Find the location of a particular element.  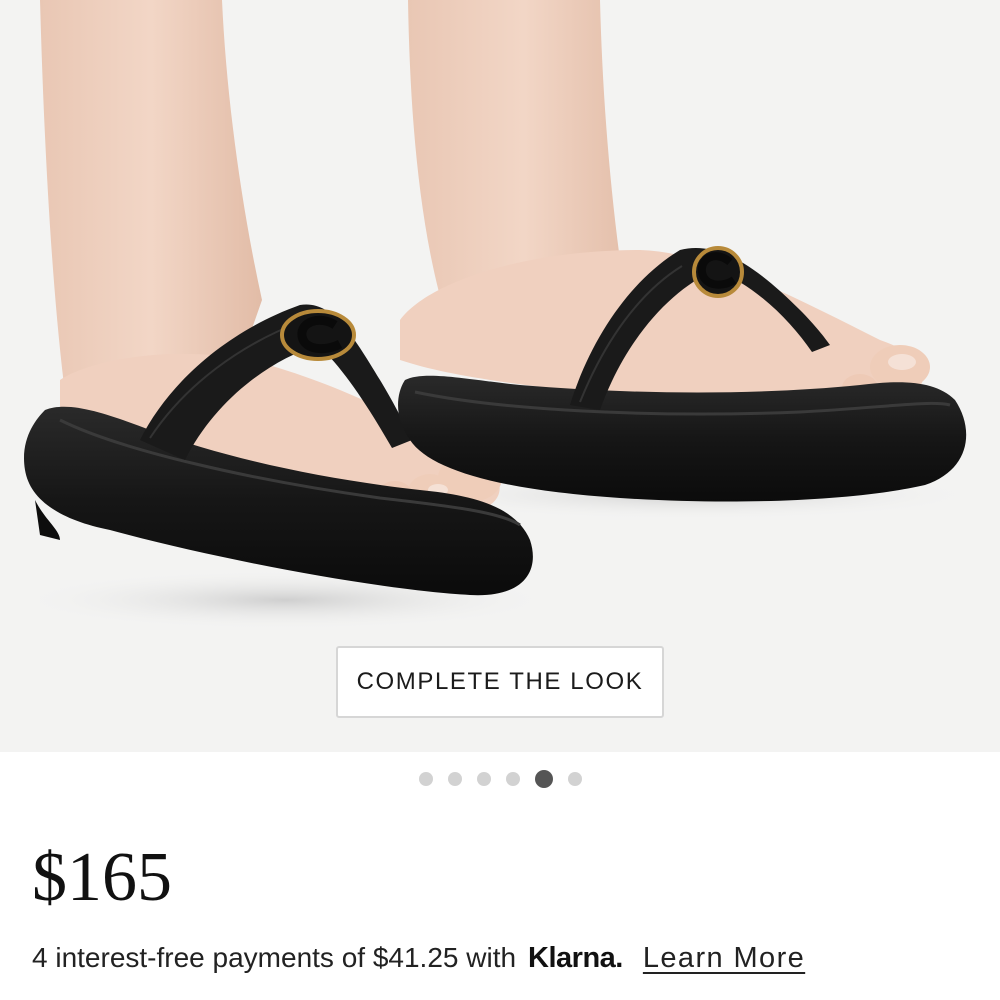

carousel-dot-5-active is located at coordinates (543, 779).